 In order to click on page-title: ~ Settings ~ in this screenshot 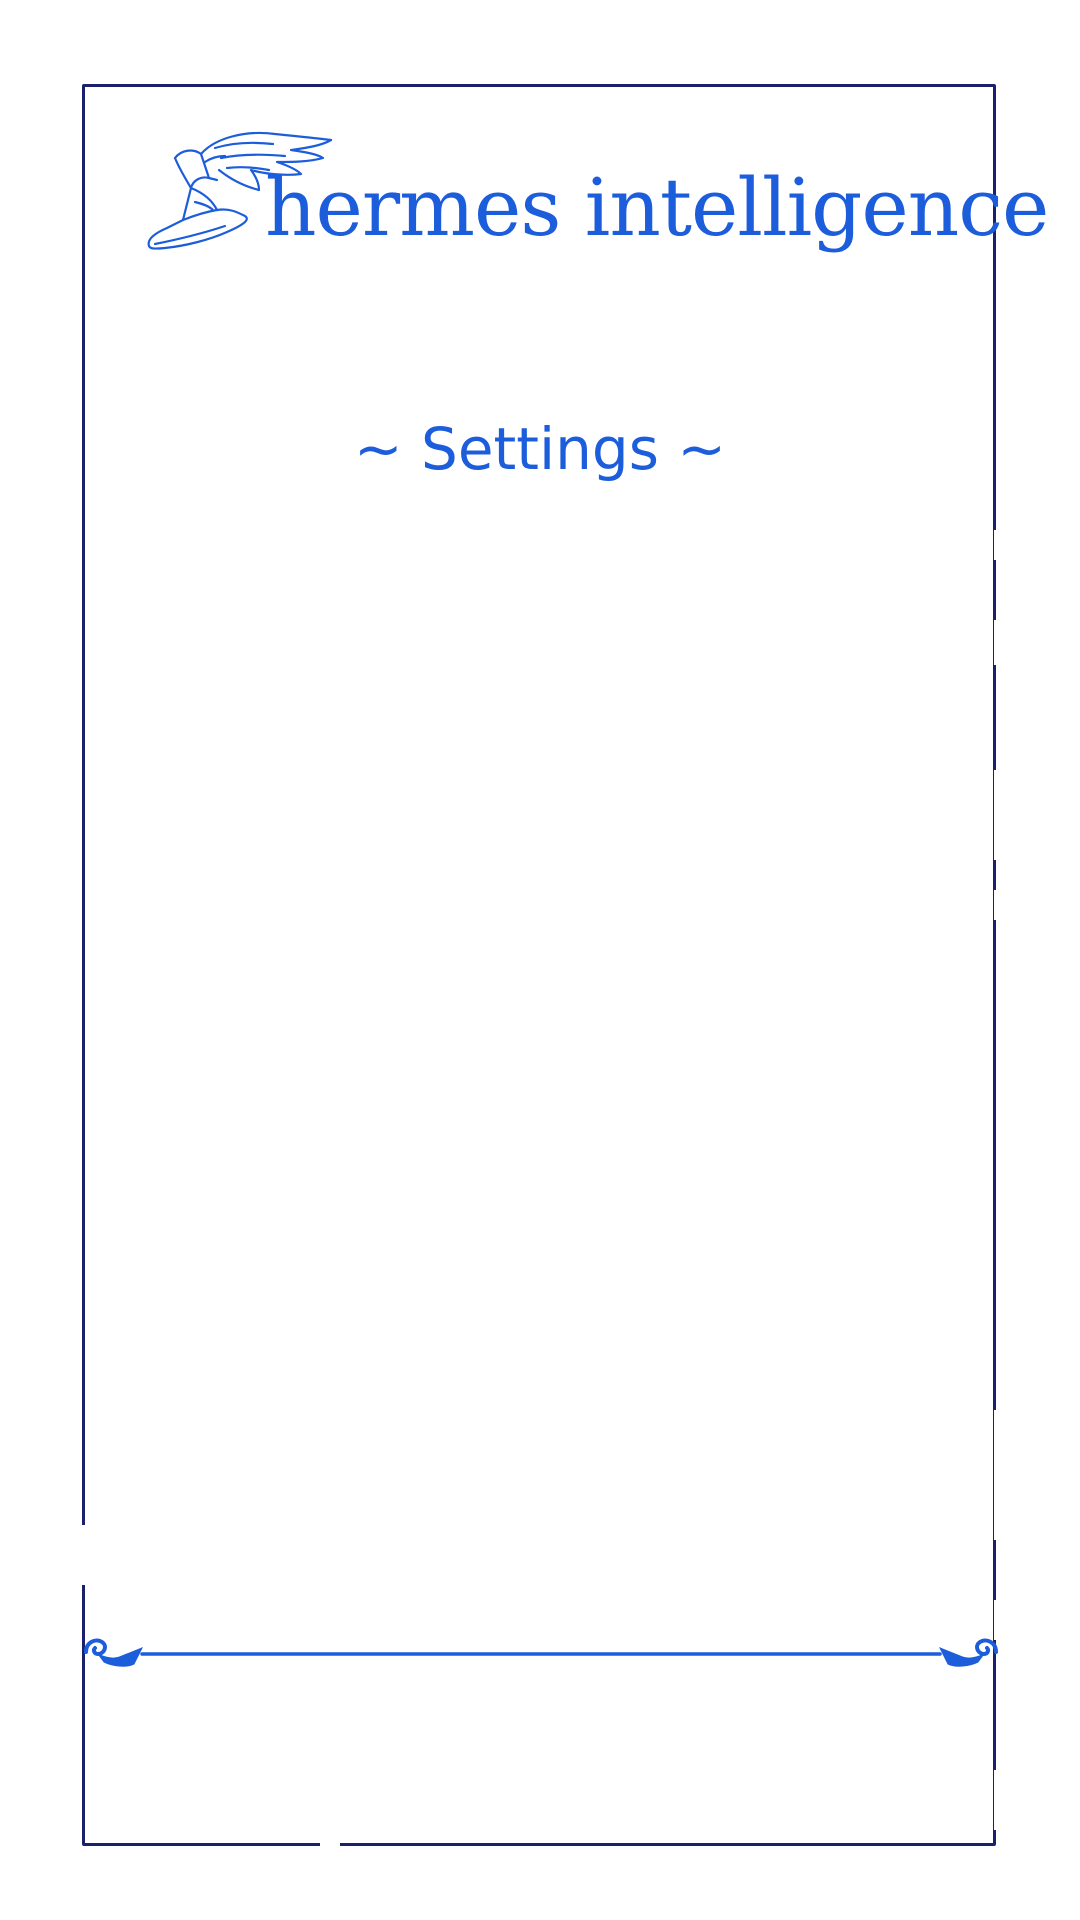, I will do `click(540, 449)`.